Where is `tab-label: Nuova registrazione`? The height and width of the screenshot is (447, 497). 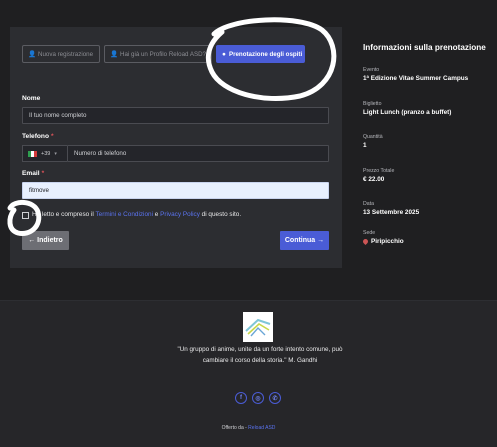
tab-label: Nuova registrazione is located at coordinates (66, 54).